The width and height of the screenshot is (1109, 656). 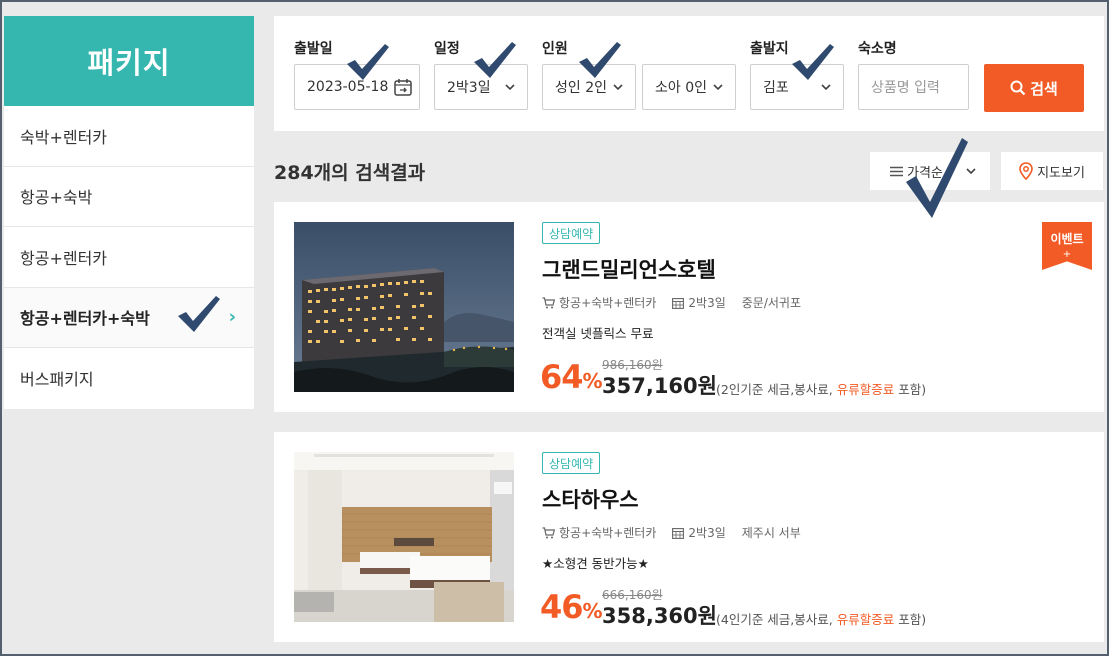 What do you see at coordinates (56, 198) in the screenshot?
I see `sidebar-item-label: 항공+숙박` at bounding box center [56, 198].